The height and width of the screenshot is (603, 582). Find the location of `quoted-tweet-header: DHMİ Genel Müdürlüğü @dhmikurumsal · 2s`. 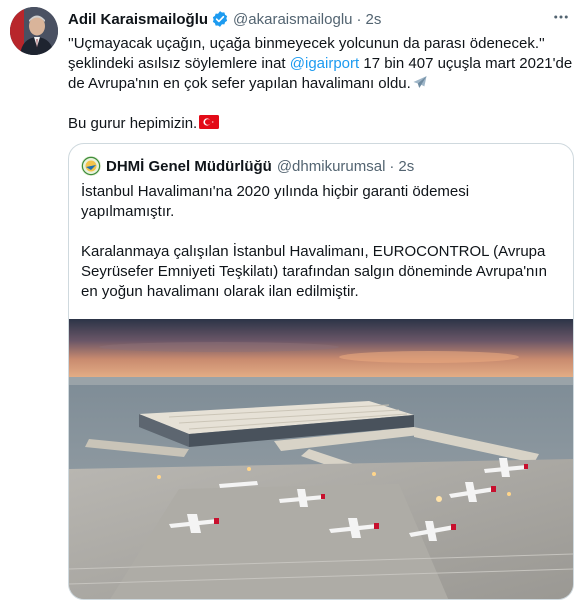

quoted-tweet-header: DHMİ Genel Müdürlüğü @dhmikurumsal · 2s is located at coordinates (247, 166).